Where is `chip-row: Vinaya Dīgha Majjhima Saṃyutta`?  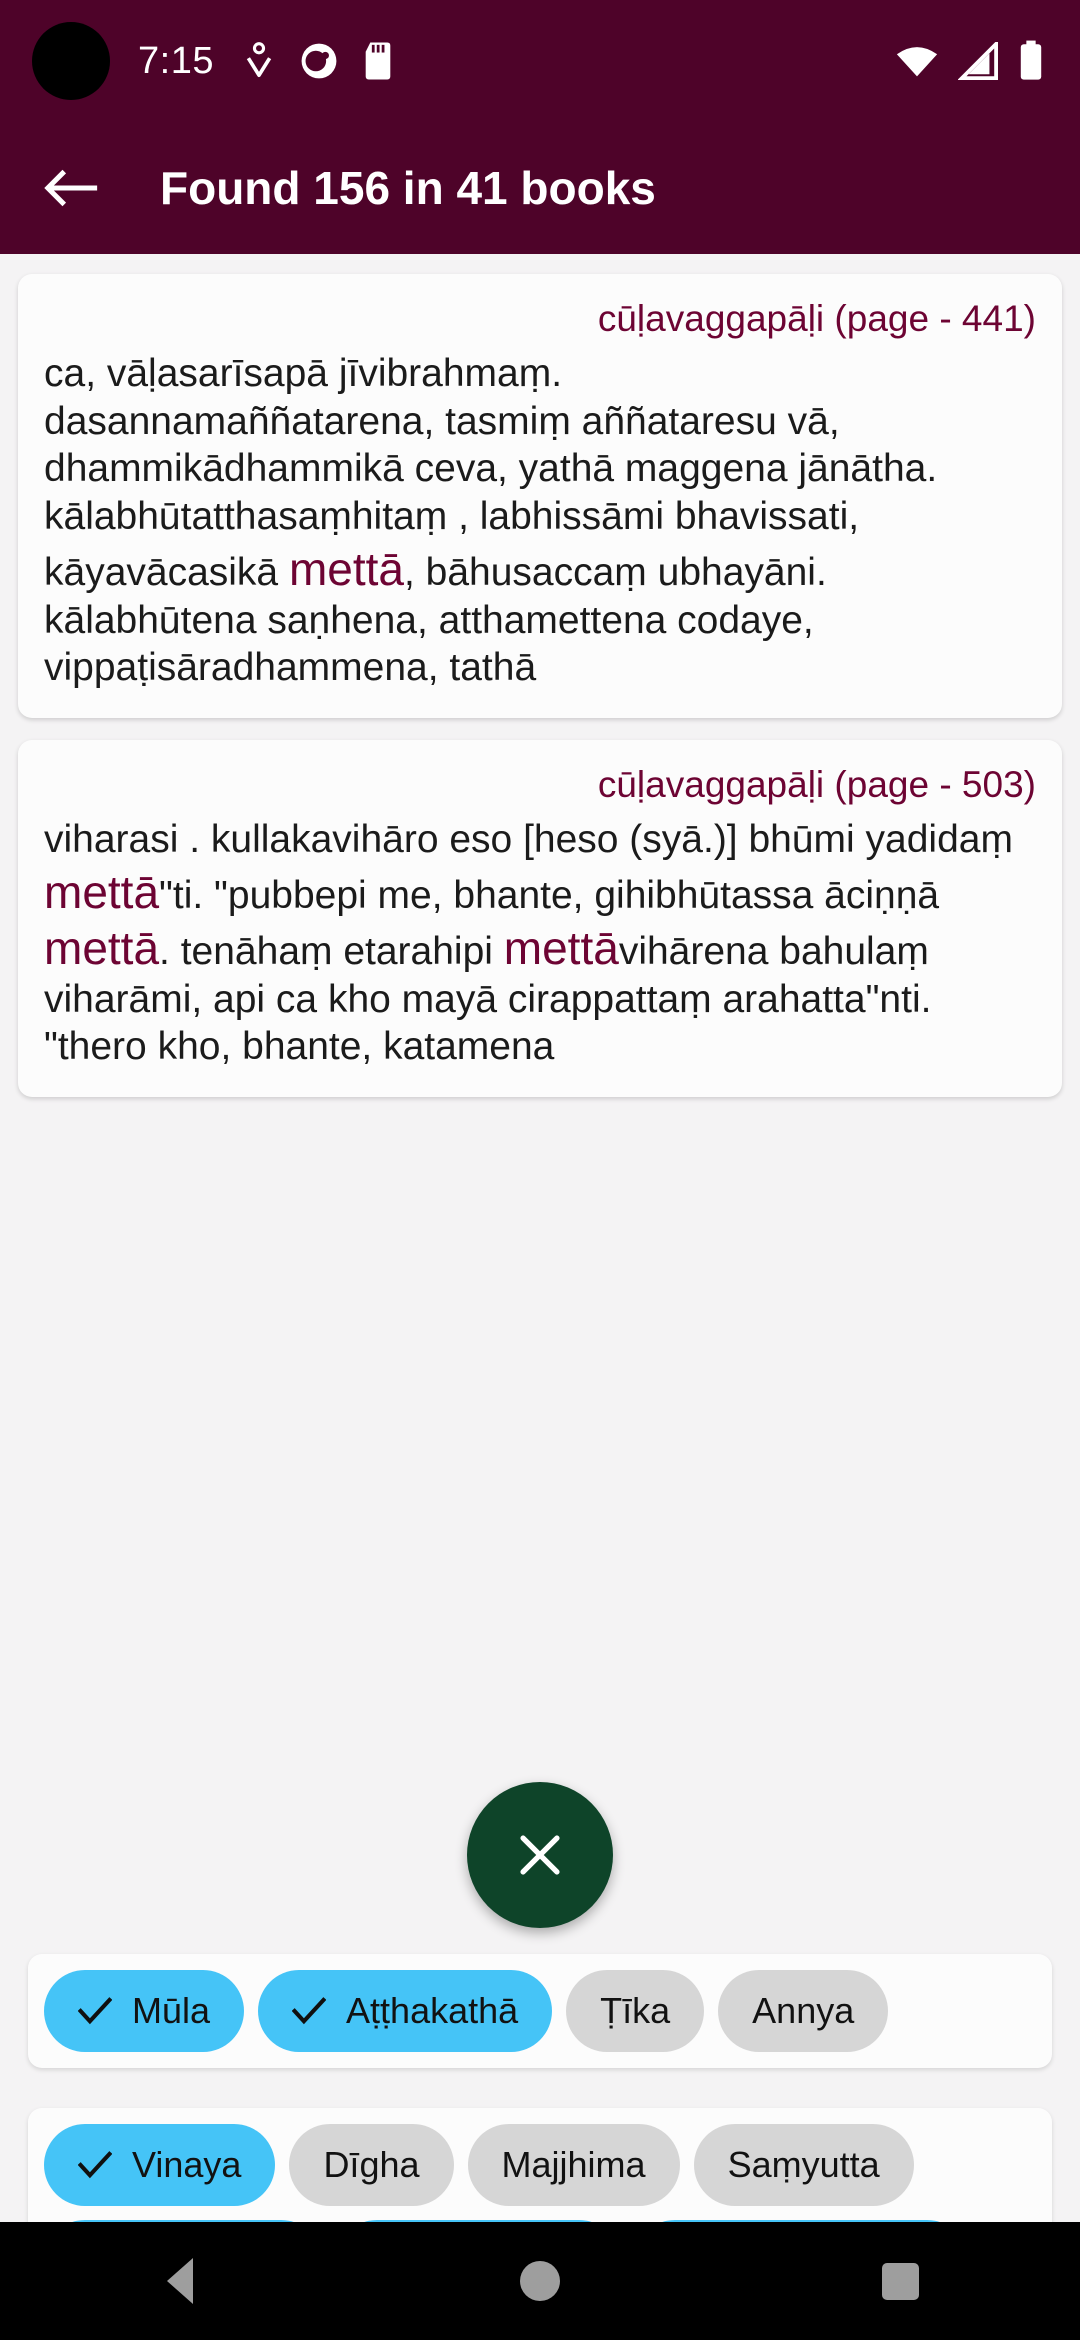
chip-row: Vinaya Dīgha Majjhima Saṃyutta is located at coordinates (540, 2173).